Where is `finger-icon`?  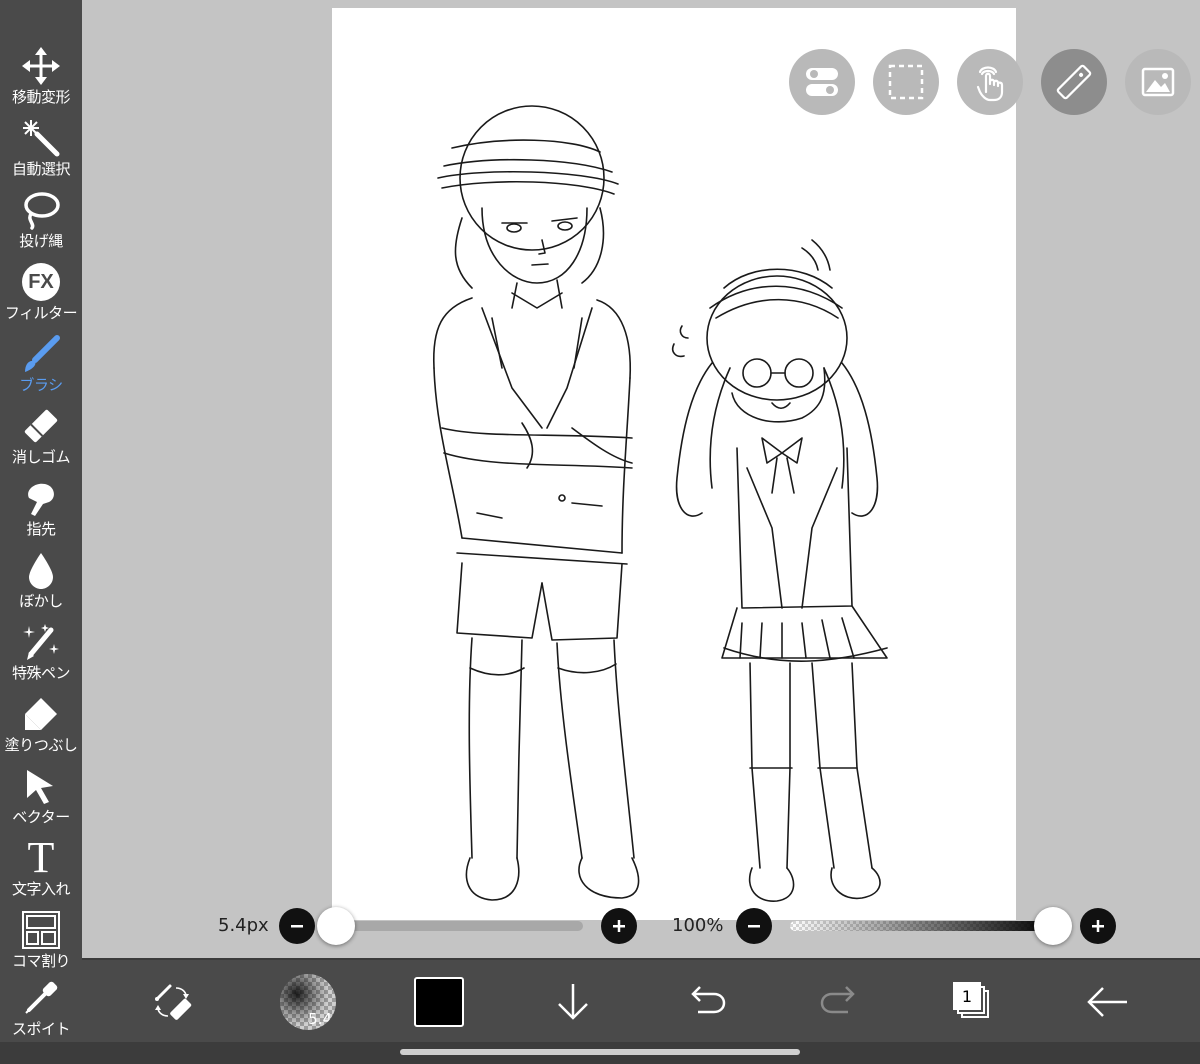 finger-icon is located at coordinates (41, 498).